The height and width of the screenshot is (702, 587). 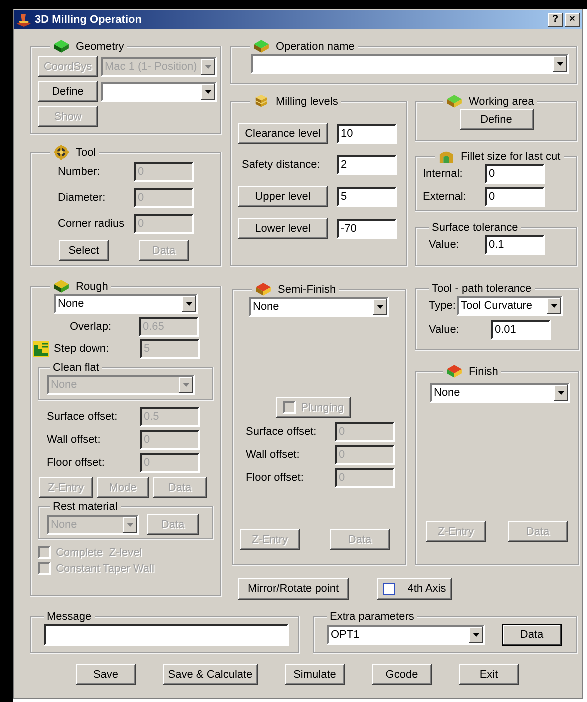 What do you see at coordinates (482, 289) in the screenshot?
I see `group-title: Tool - path tolerance` at bounding box center [482, 289].